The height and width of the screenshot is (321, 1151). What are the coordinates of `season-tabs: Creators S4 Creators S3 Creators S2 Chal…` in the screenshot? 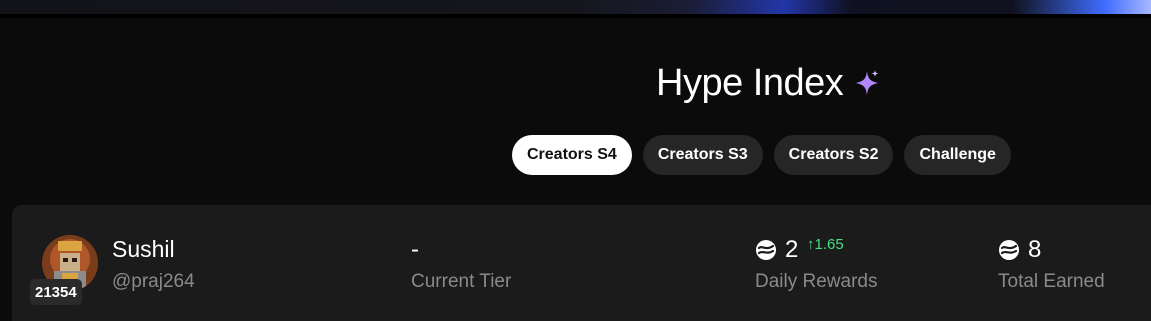 It's located at (761, 155).